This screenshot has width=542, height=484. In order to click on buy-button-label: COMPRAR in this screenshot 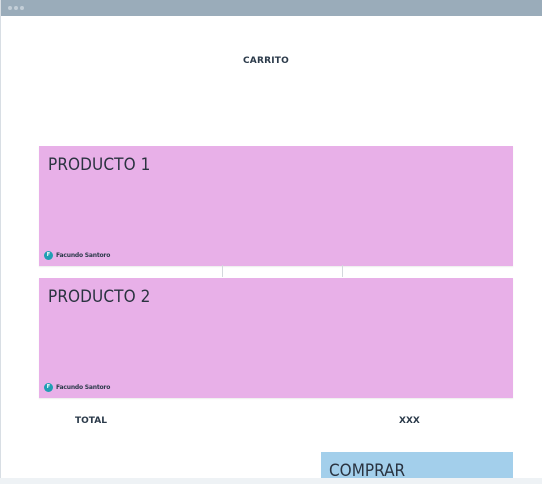, I will do `click(367, 469)`.